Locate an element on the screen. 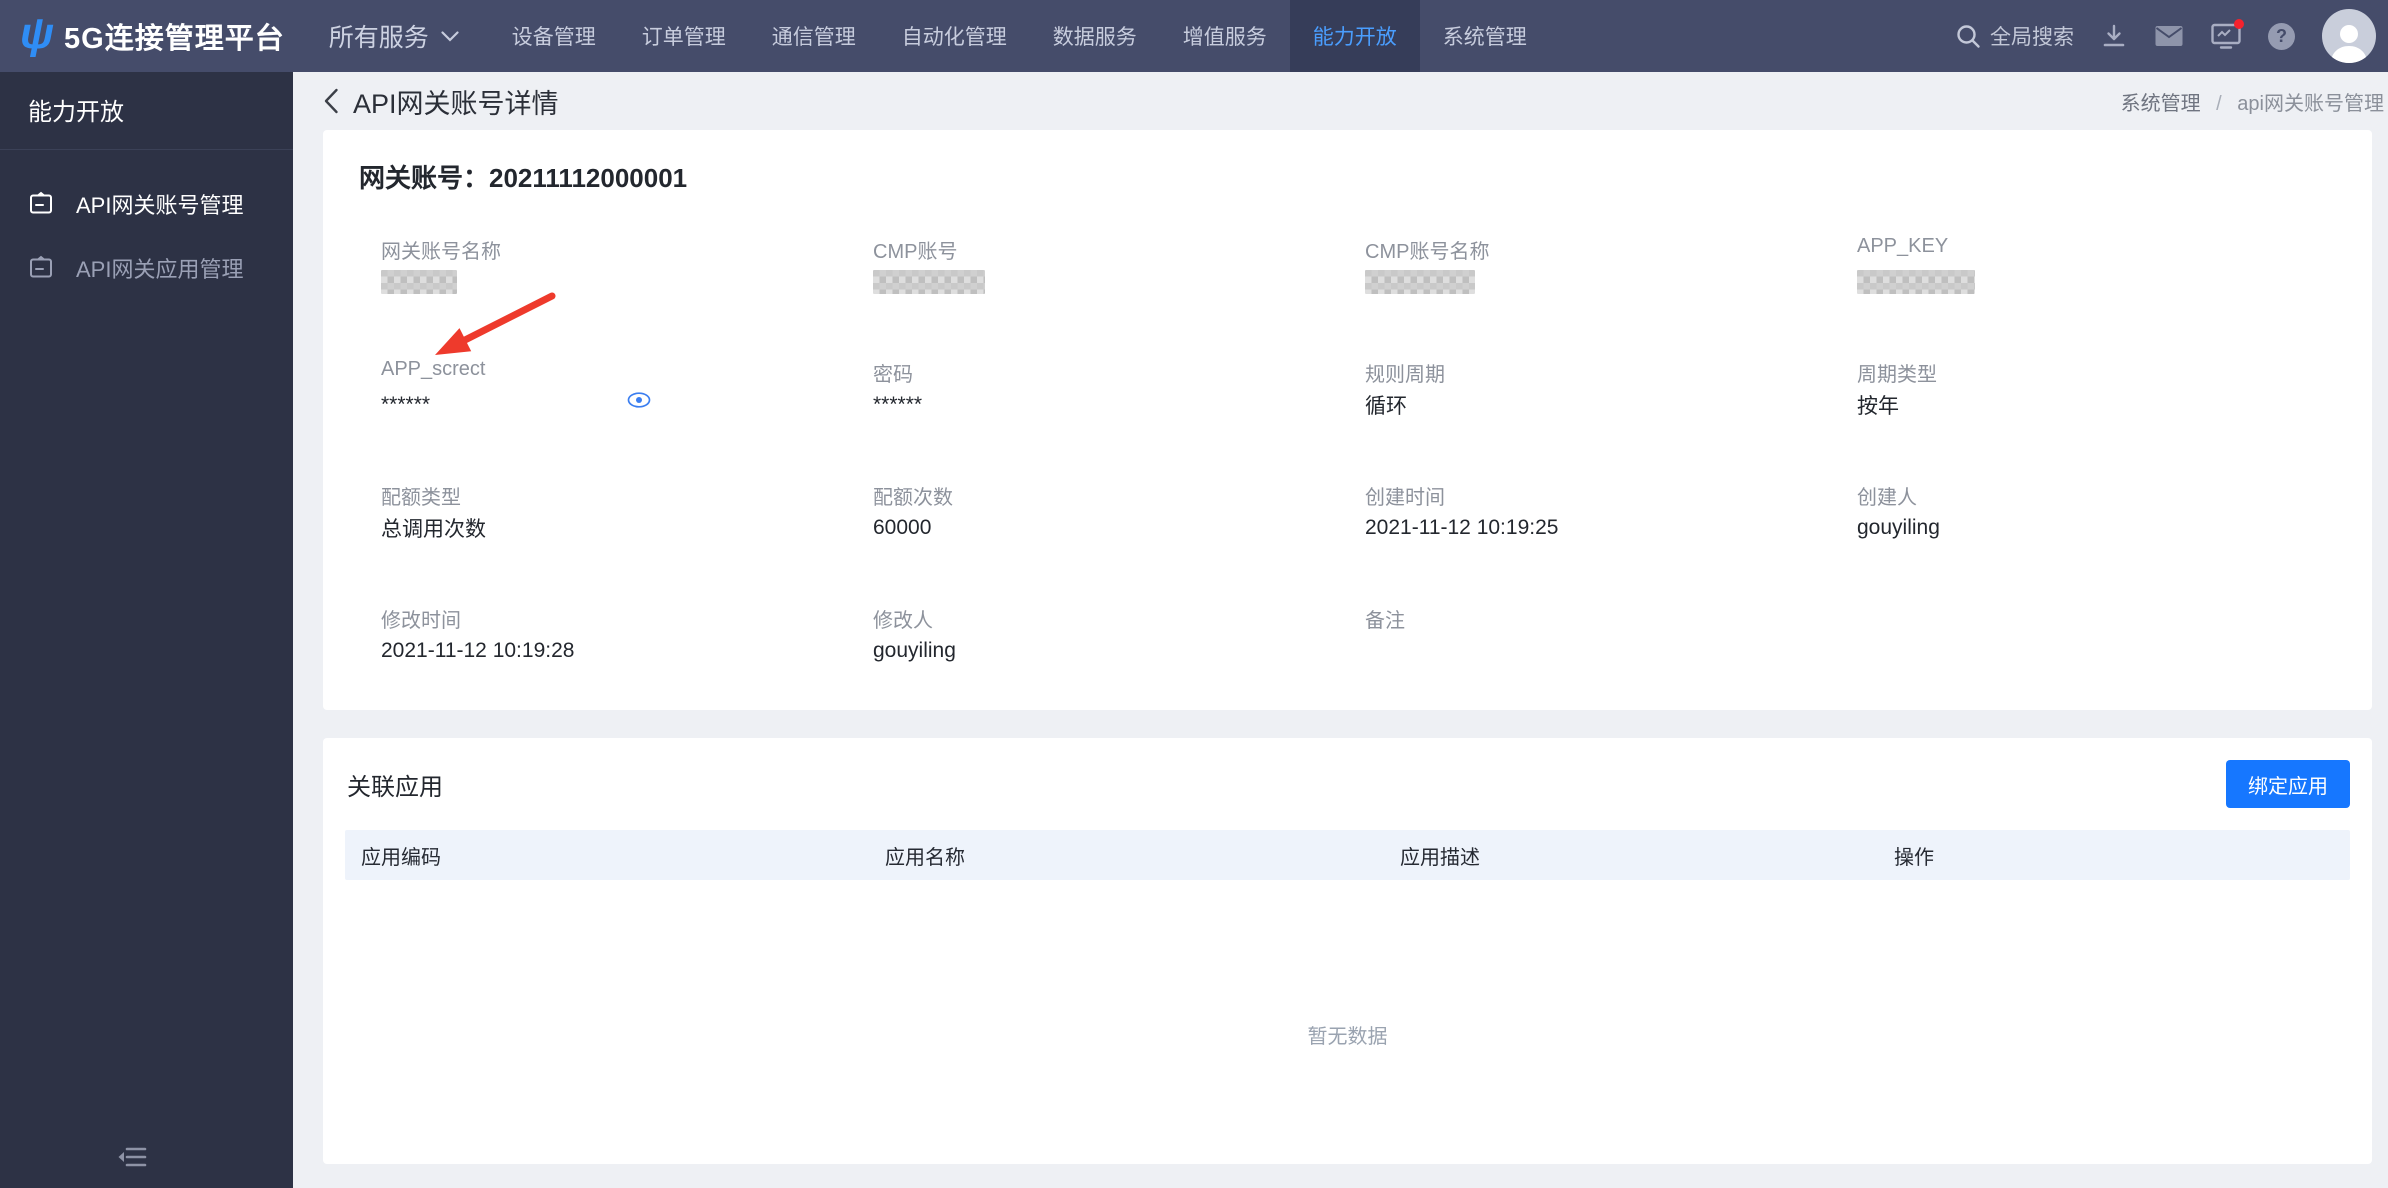  breadcrumb-parent: 系统管理 is located at coordinates (2161, 104).